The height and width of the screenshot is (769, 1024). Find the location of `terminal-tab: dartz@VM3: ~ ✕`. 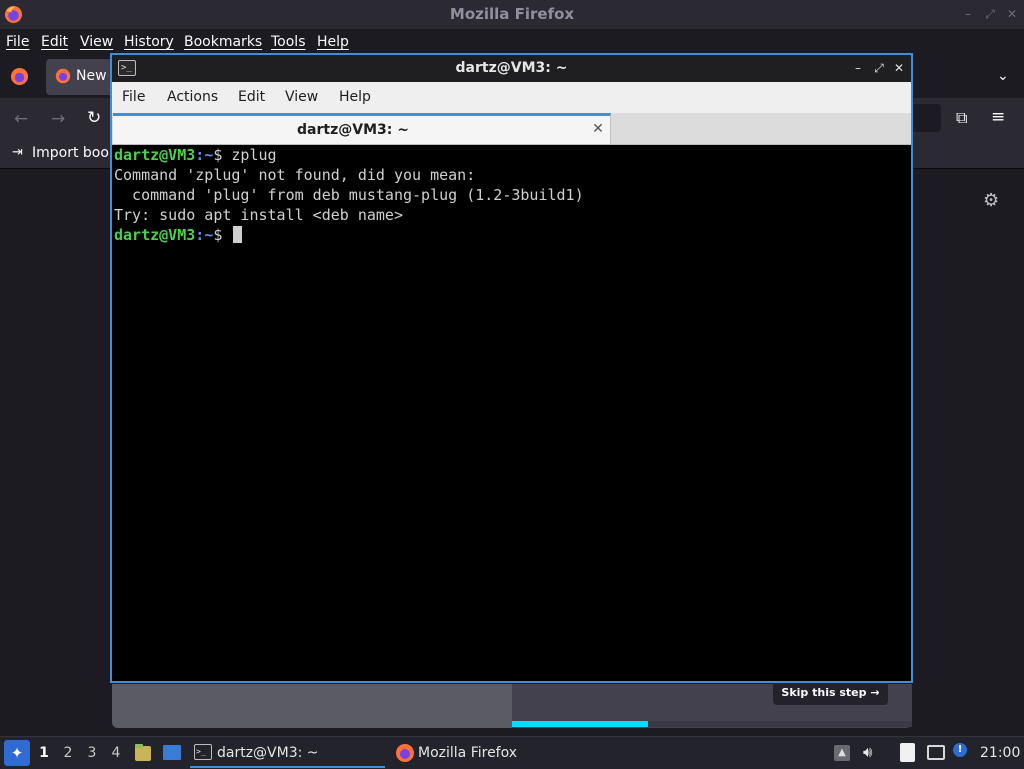

terminal-tab: dartz@VM3: ~ ✕ is located at coordinates (362, 128).